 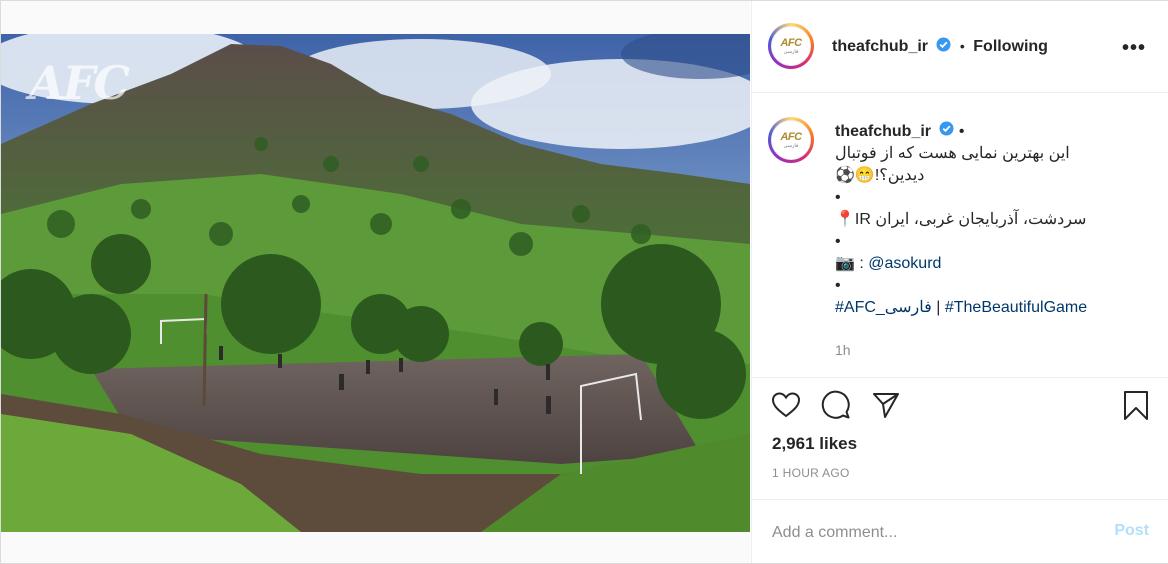 I want to click on comment-input, so click(x=932, y=533).